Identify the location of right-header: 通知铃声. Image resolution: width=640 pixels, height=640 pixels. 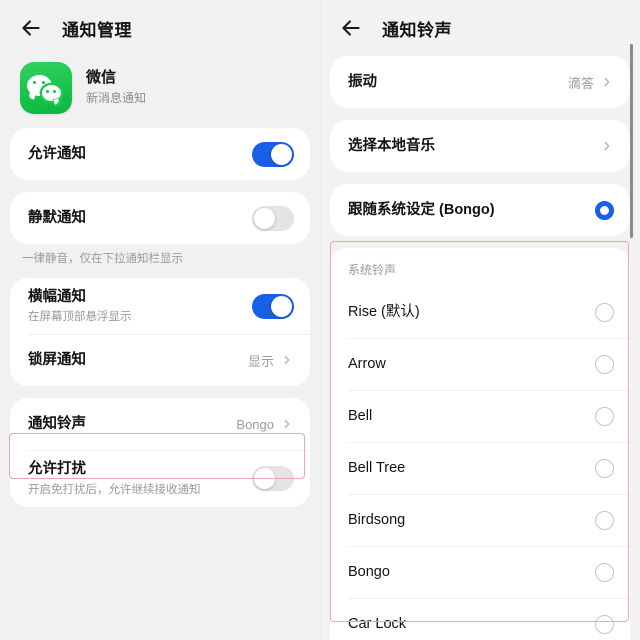
(480, 28).